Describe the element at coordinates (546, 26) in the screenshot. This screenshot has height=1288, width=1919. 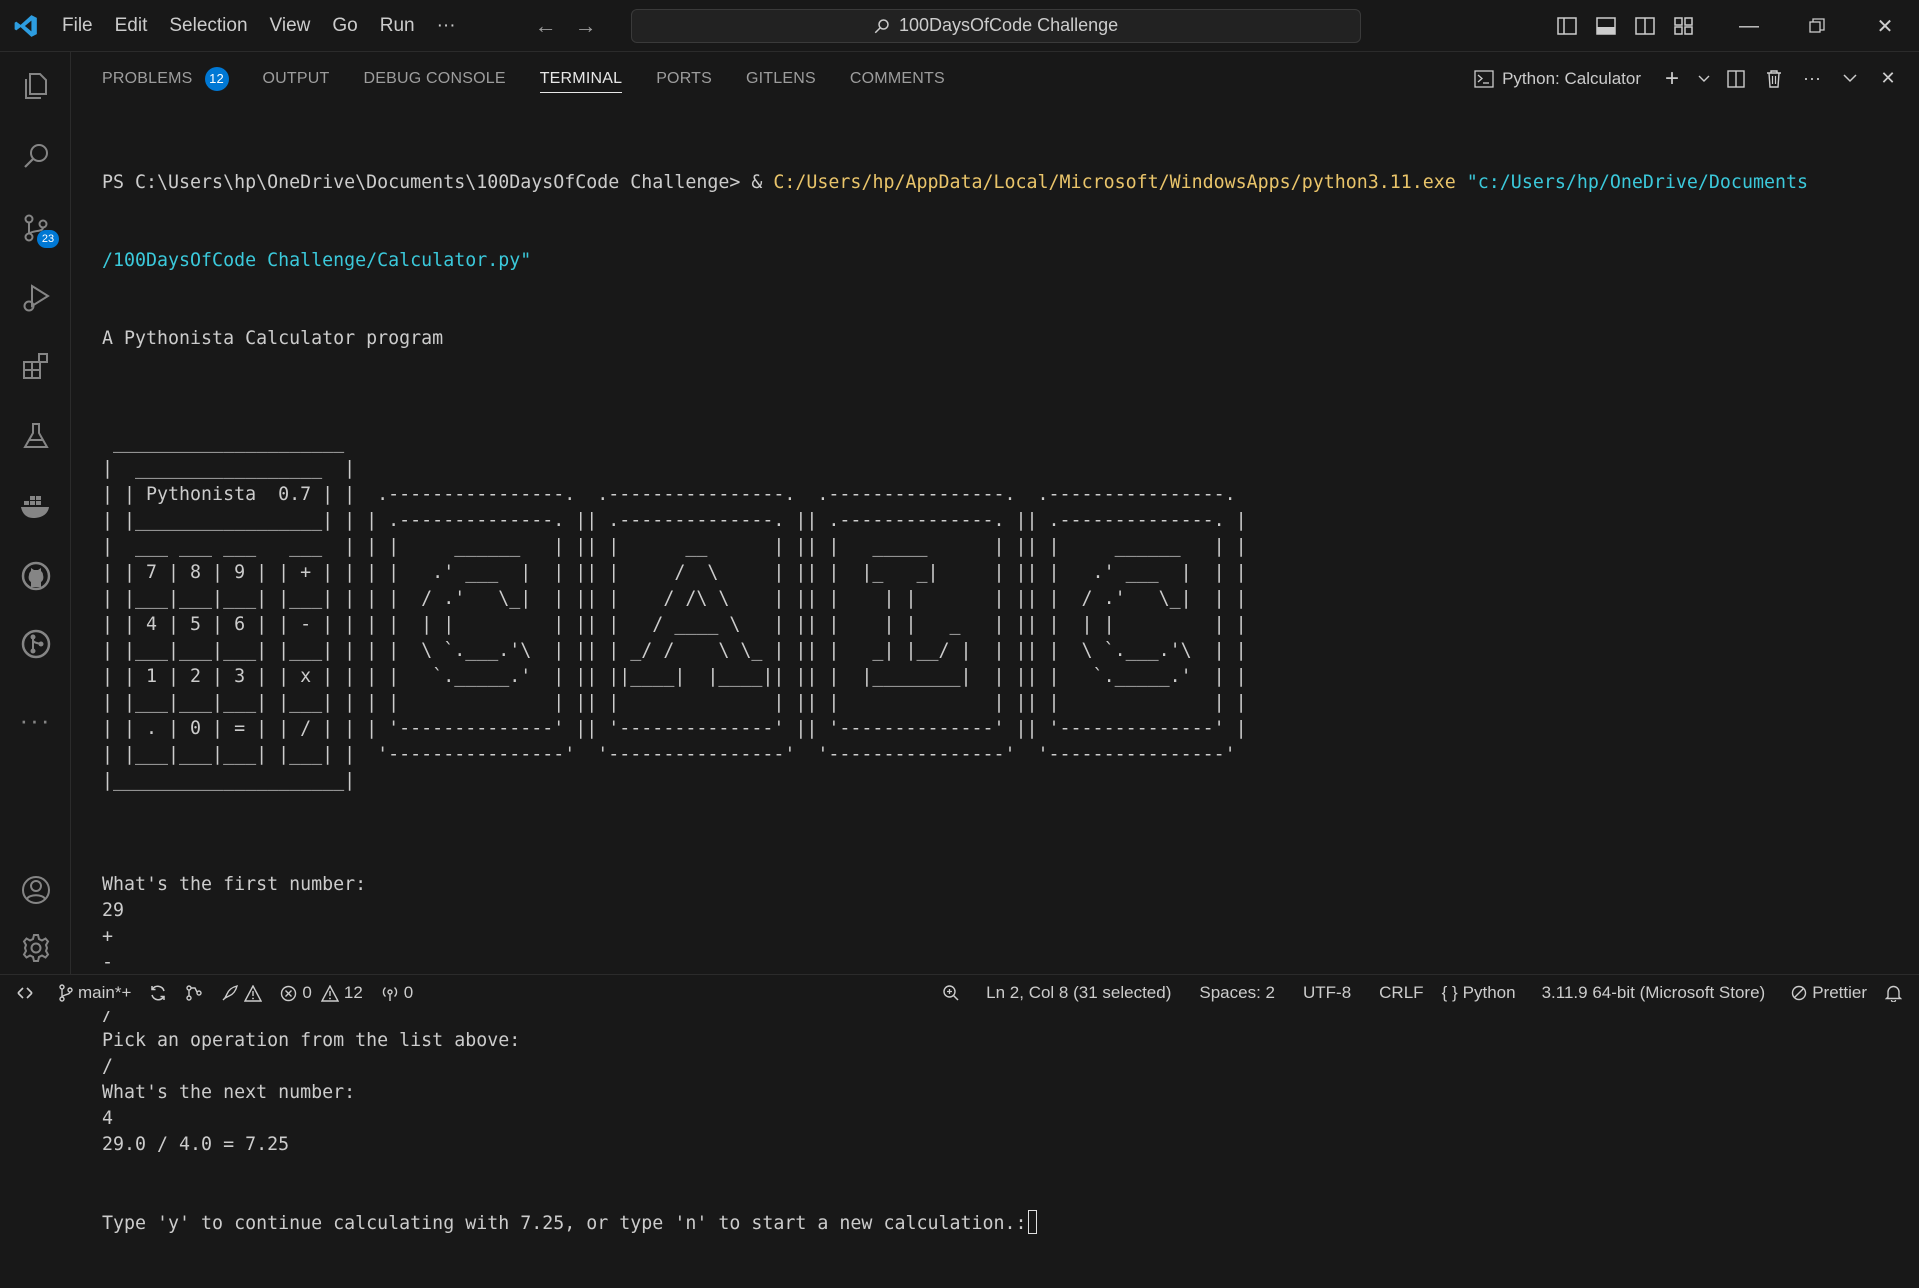
I see `back-arrow-icon: ←` at that location.